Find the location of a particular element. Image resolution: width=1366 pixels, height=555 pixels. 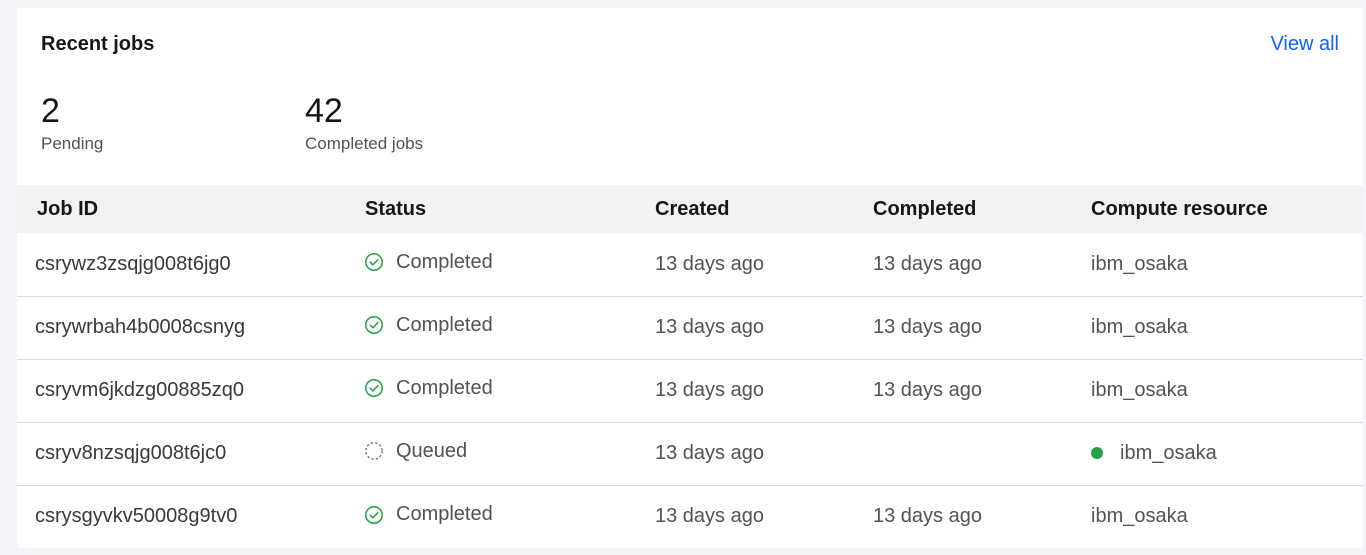

completed-cell is located at coordinates (982, 453).